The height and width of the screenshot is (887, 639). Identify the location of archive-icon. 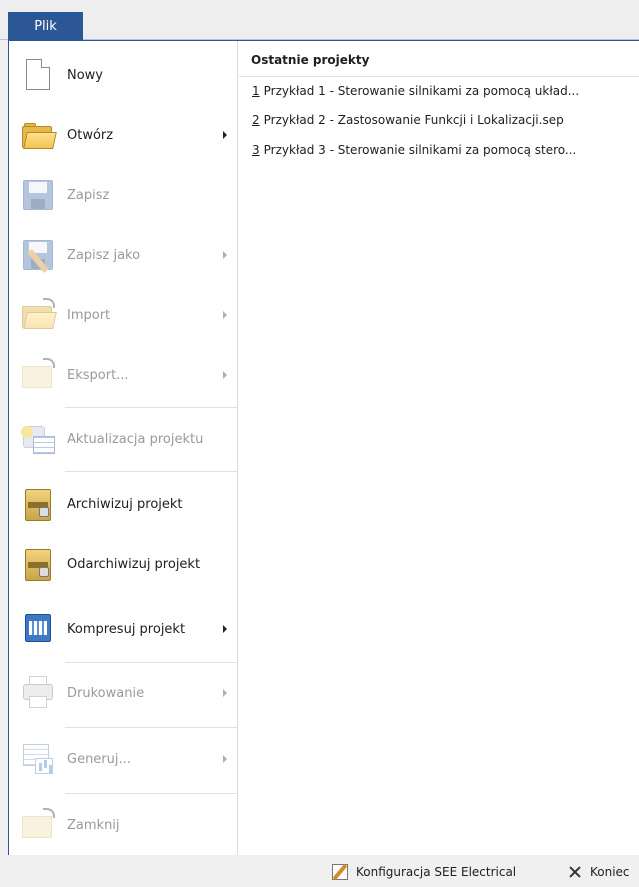
(38, 504).